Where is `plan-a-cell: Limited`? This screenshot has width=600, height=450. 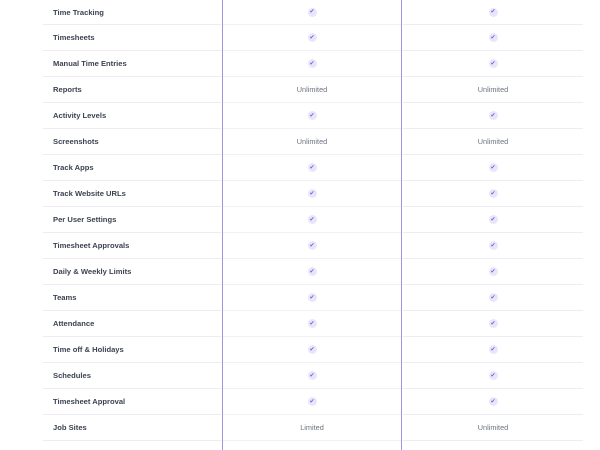 plan-a-cell: Limited is located at coordinates (312, 428).